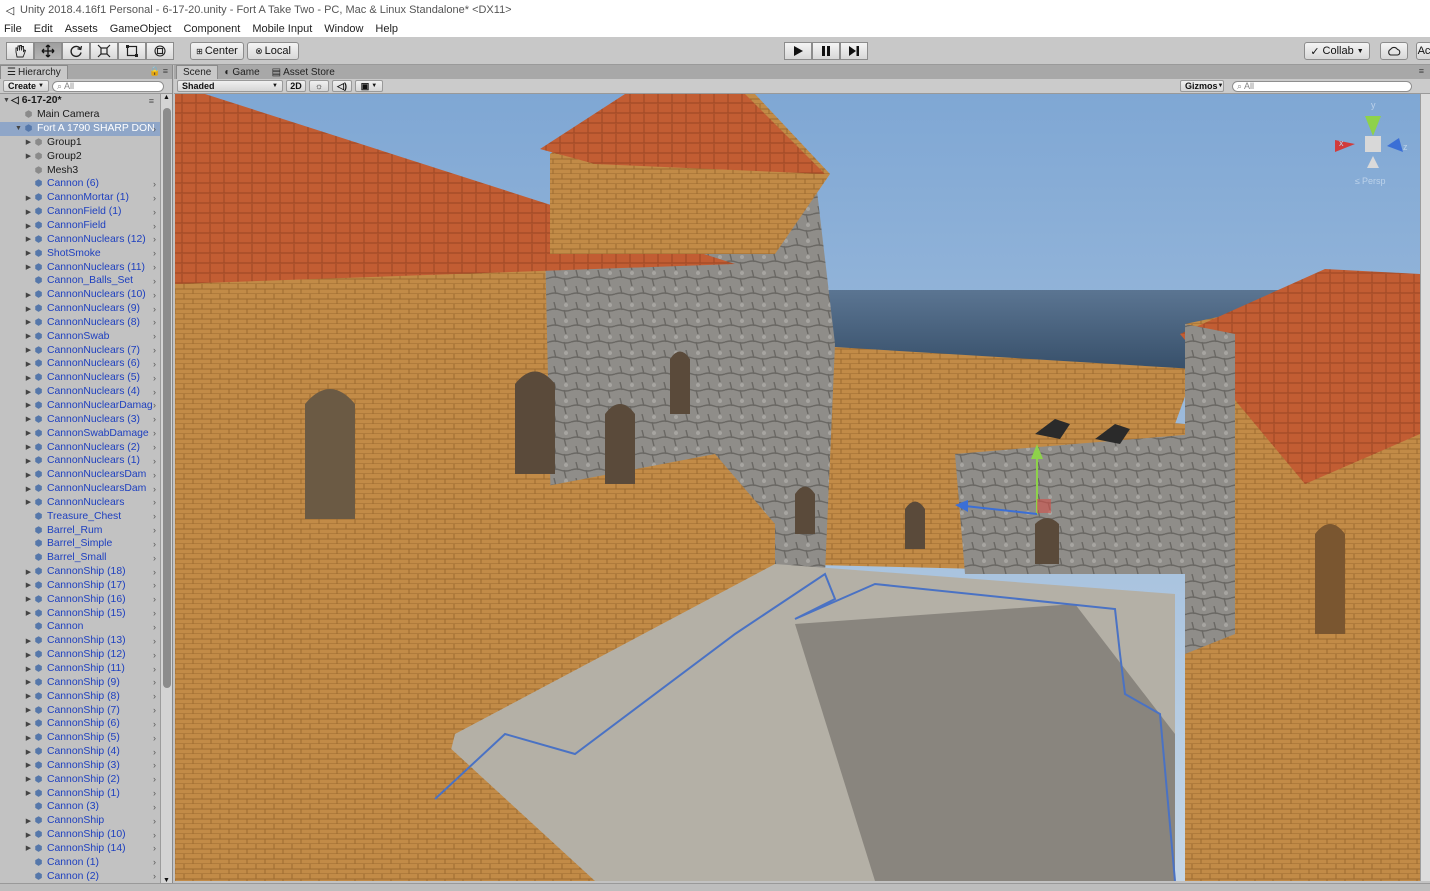 This screenshot has width=1430, height=891. Describe the element at coordinates (80, 835) in the screenshot. I see `hierarchy-row: ▶ ⬢ CannonShip (10) ›` at that location.